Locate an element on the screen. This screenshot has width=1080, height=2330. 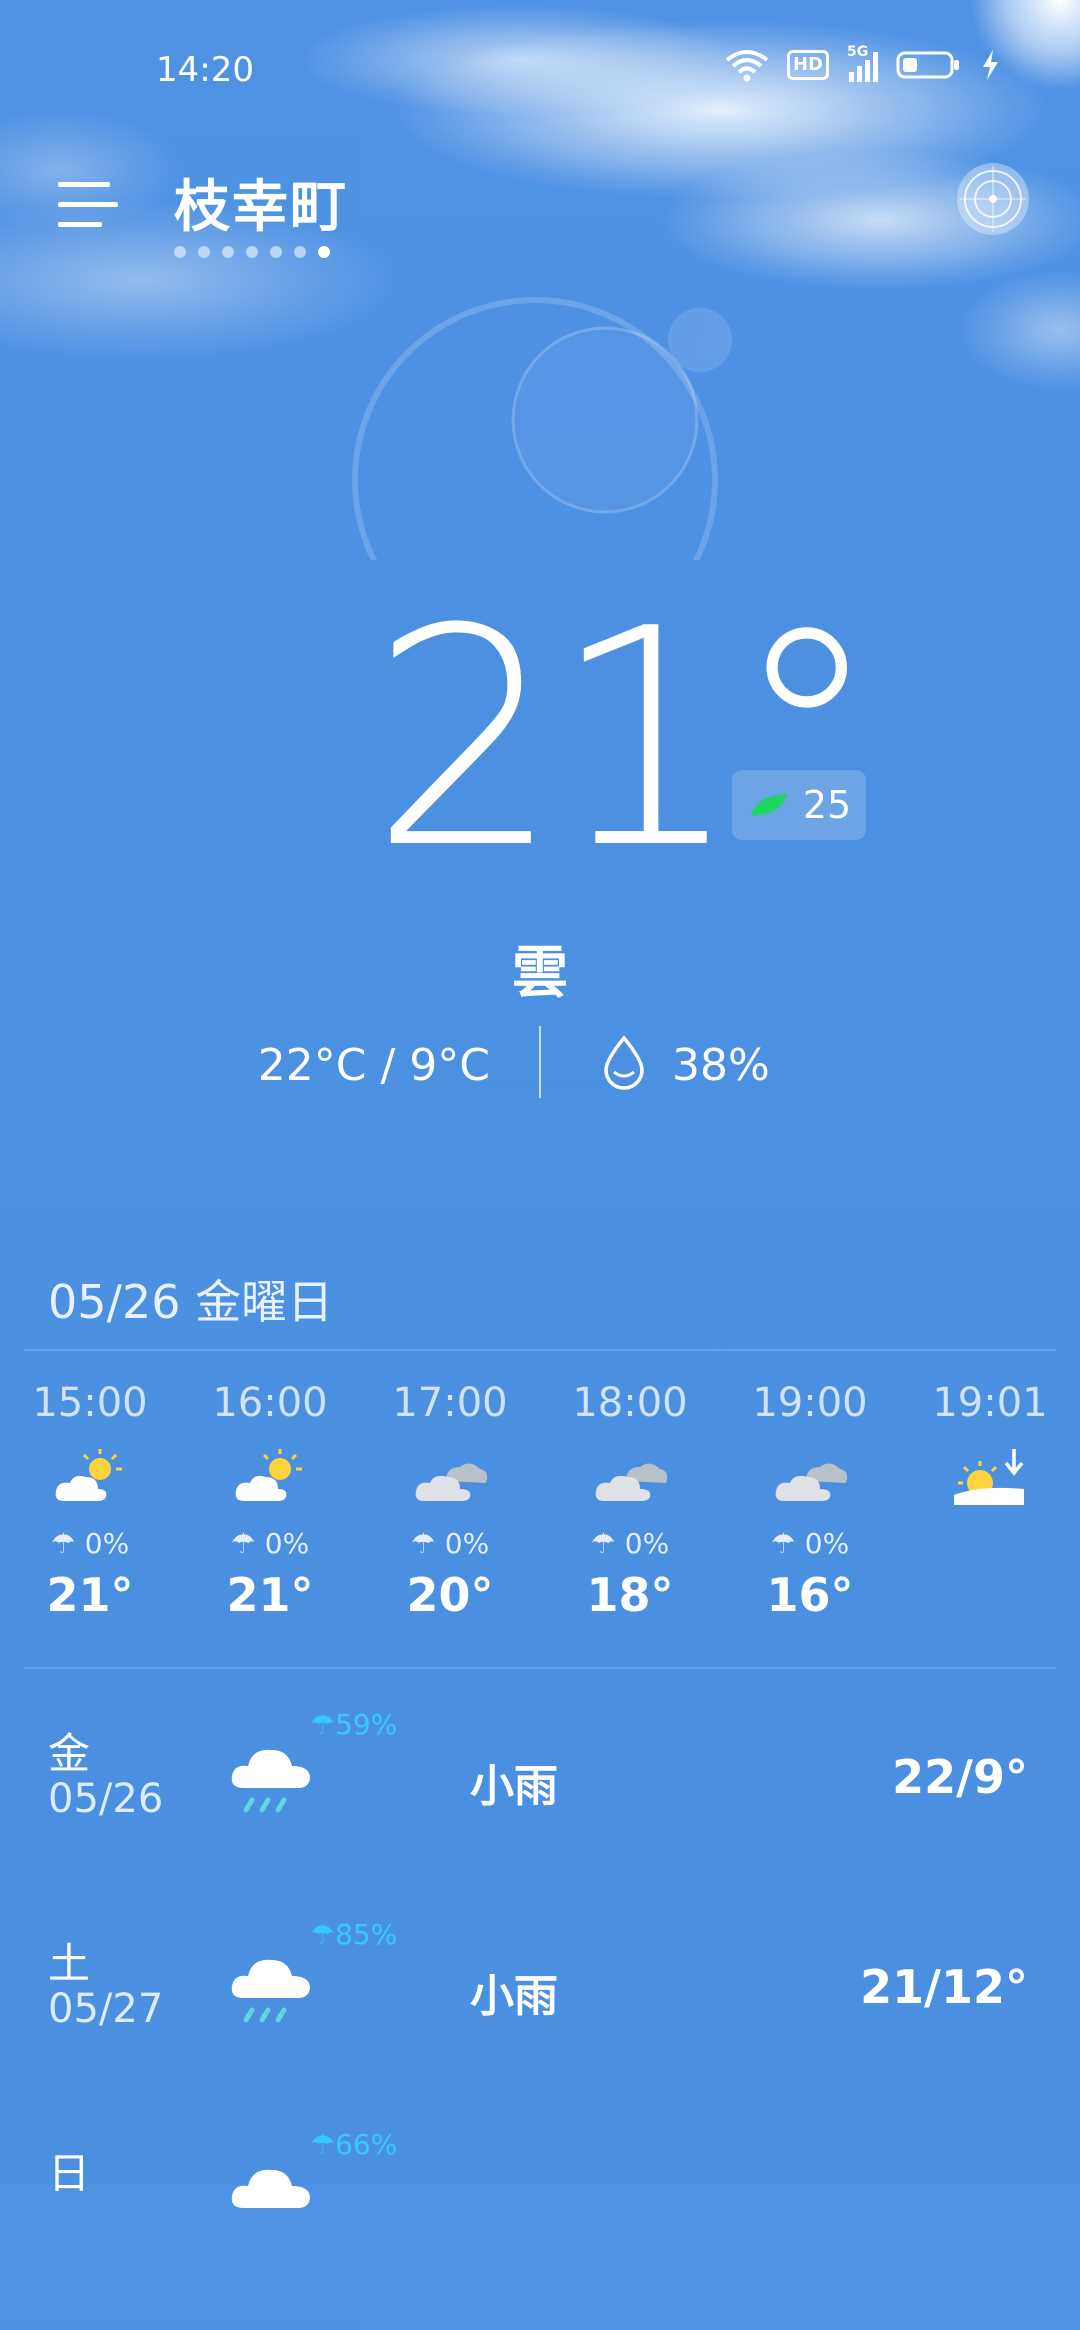
sunset-icon is located at coordinates (989, 1477).